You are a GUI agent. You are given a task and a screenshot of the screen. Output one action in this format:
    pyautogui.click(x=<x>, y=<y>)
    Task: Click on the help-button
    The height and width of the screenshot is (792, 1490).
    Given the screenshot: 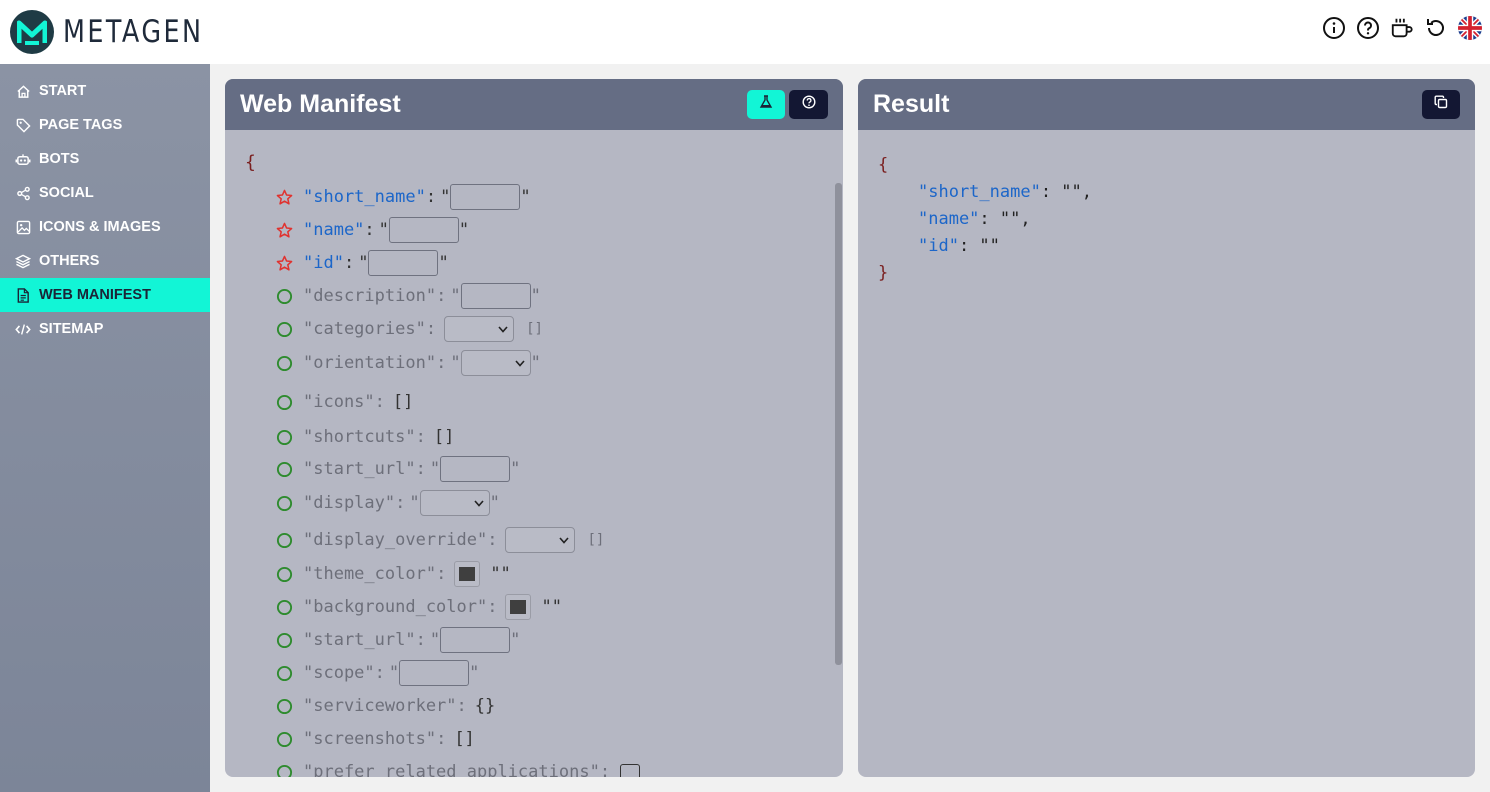 What is the action you would take?
    pyautogui.click(x=808, y=104)
    